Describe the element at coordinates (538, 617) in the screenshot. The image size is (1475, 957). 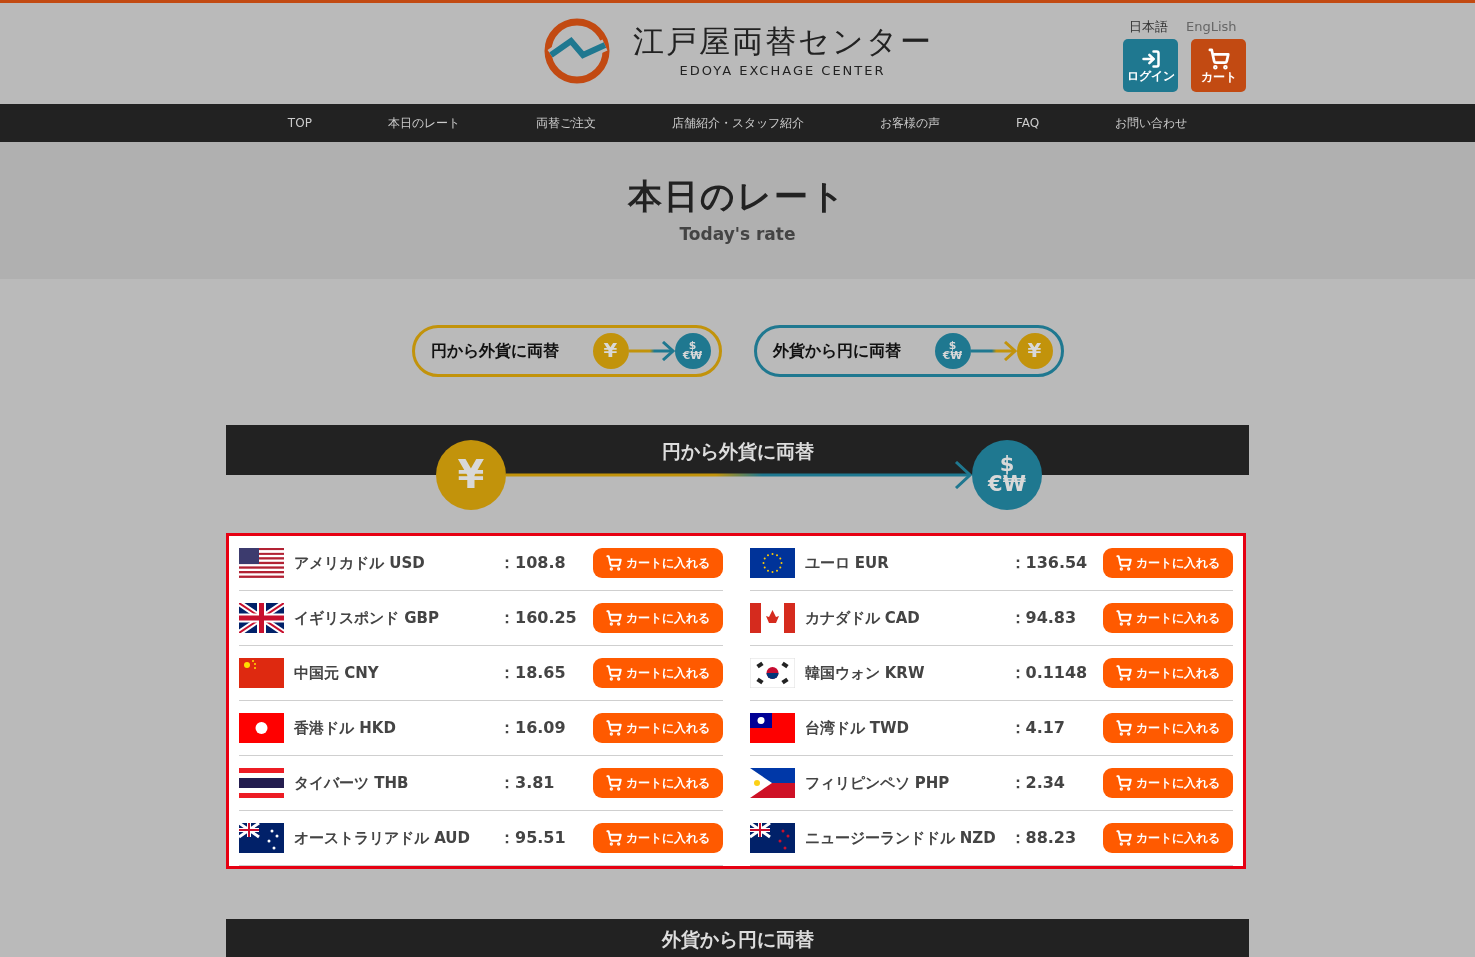
I see `exchange-rate: ：160.25` at that location.